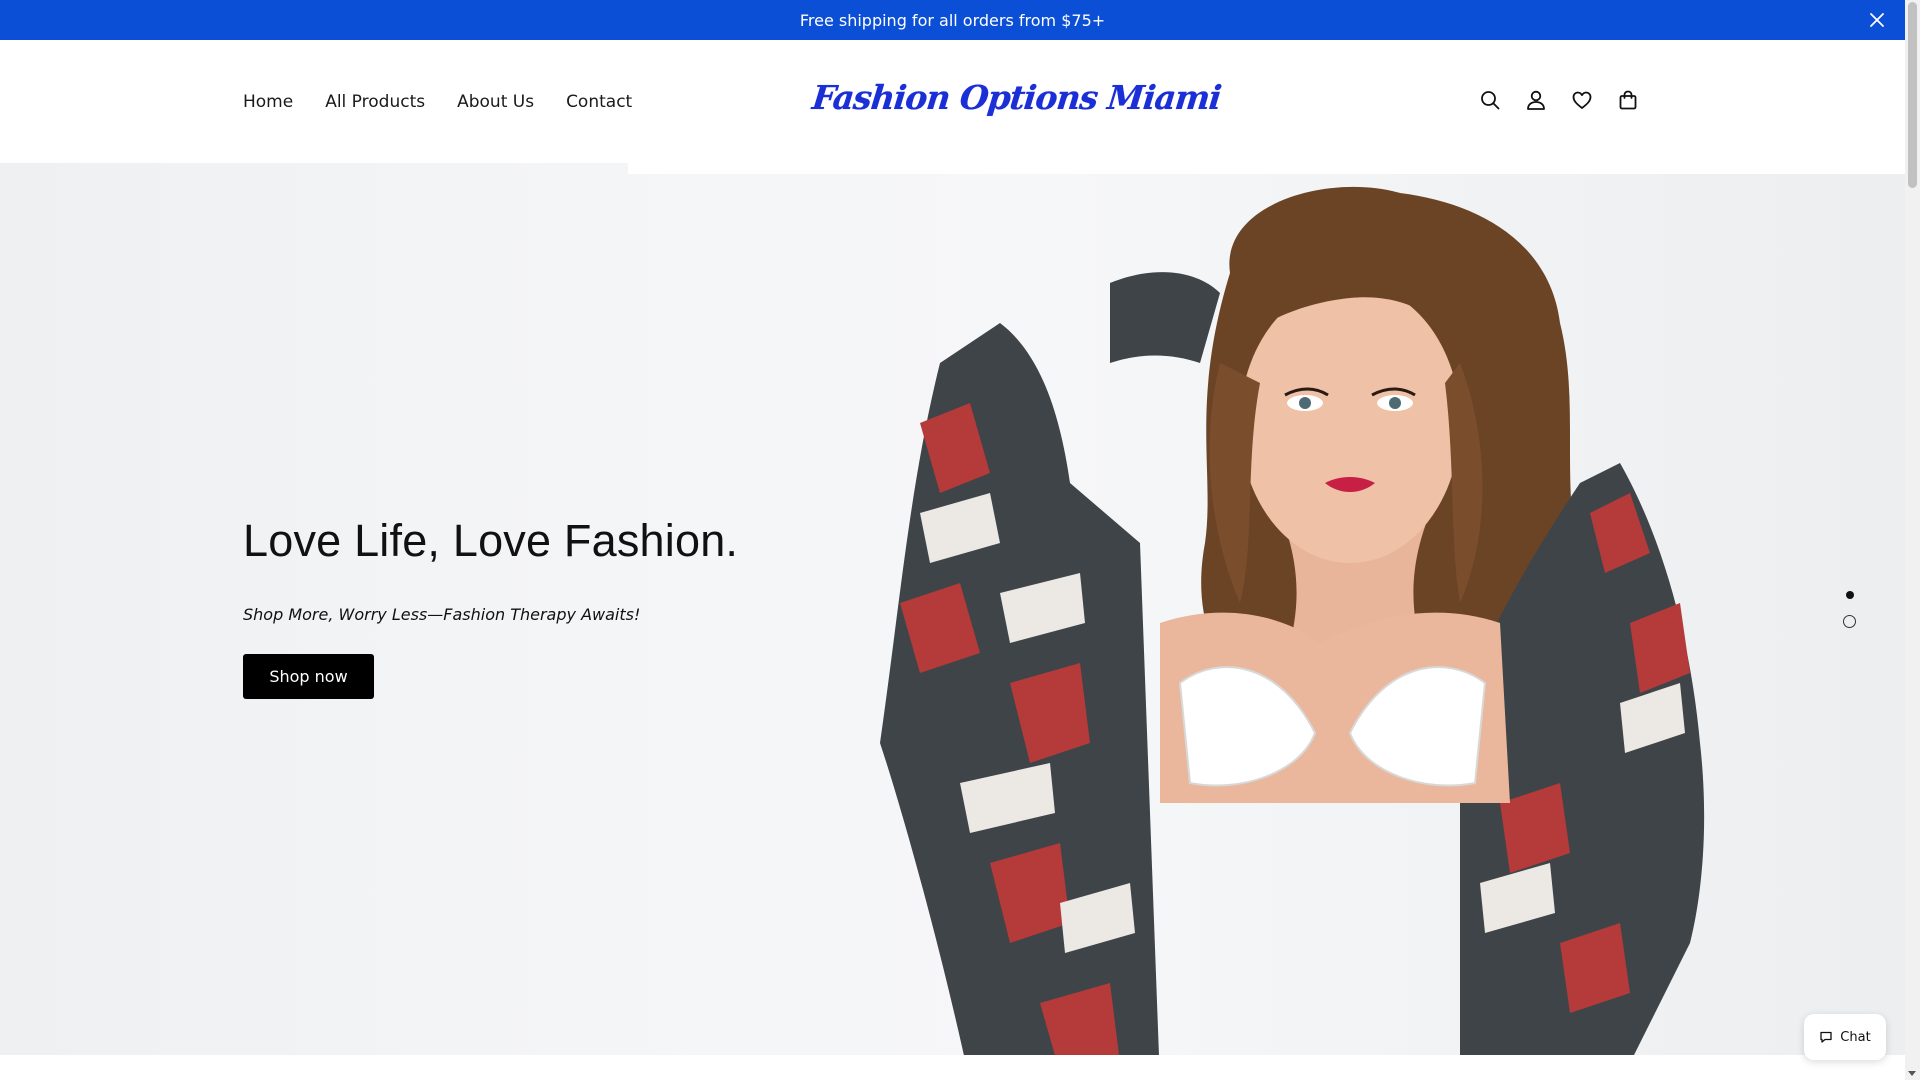  What do you see at coordinates (1912, 95) in the screenshot?
I see `scrollbar-thumb` at bounding box center [1912, 95].